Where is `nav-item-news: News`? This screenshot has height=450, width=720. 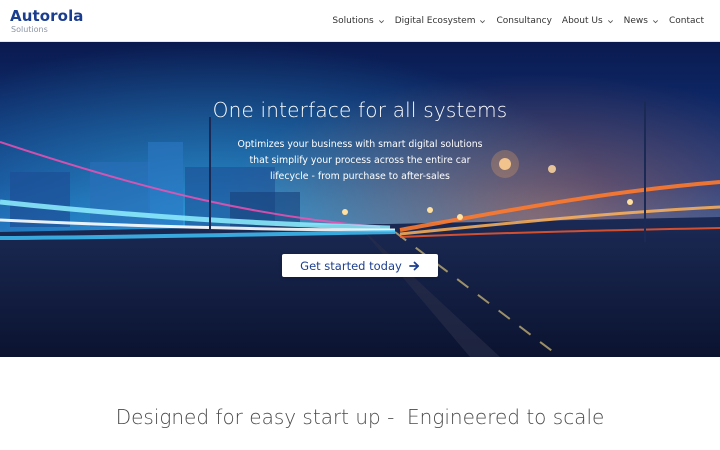 nav-item-news: News is located at coordinates (641, 21).